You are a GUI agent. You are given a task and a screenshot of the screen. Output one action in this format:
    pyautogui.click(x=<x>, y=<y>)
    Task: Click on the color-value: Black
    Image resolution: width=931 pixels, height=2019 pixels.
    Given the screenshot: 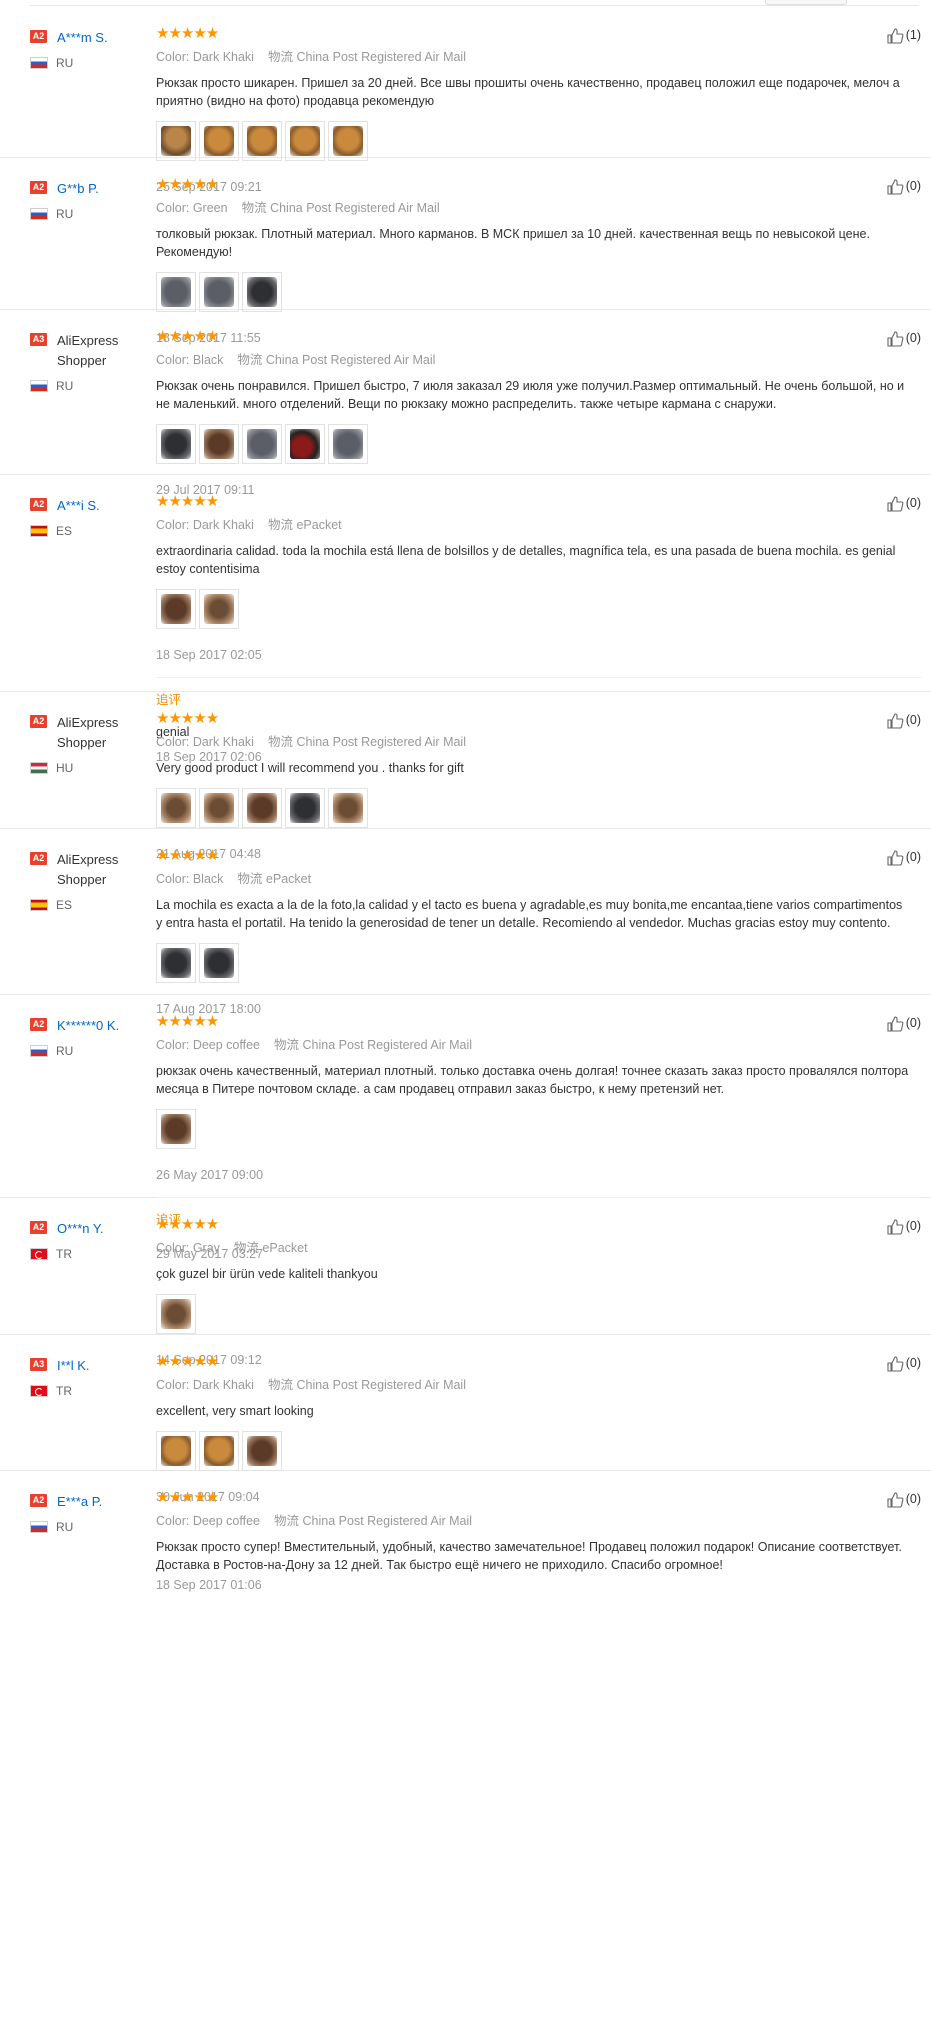 What is the action you would take?
    pyautogui.click(x=208, y=879)
    